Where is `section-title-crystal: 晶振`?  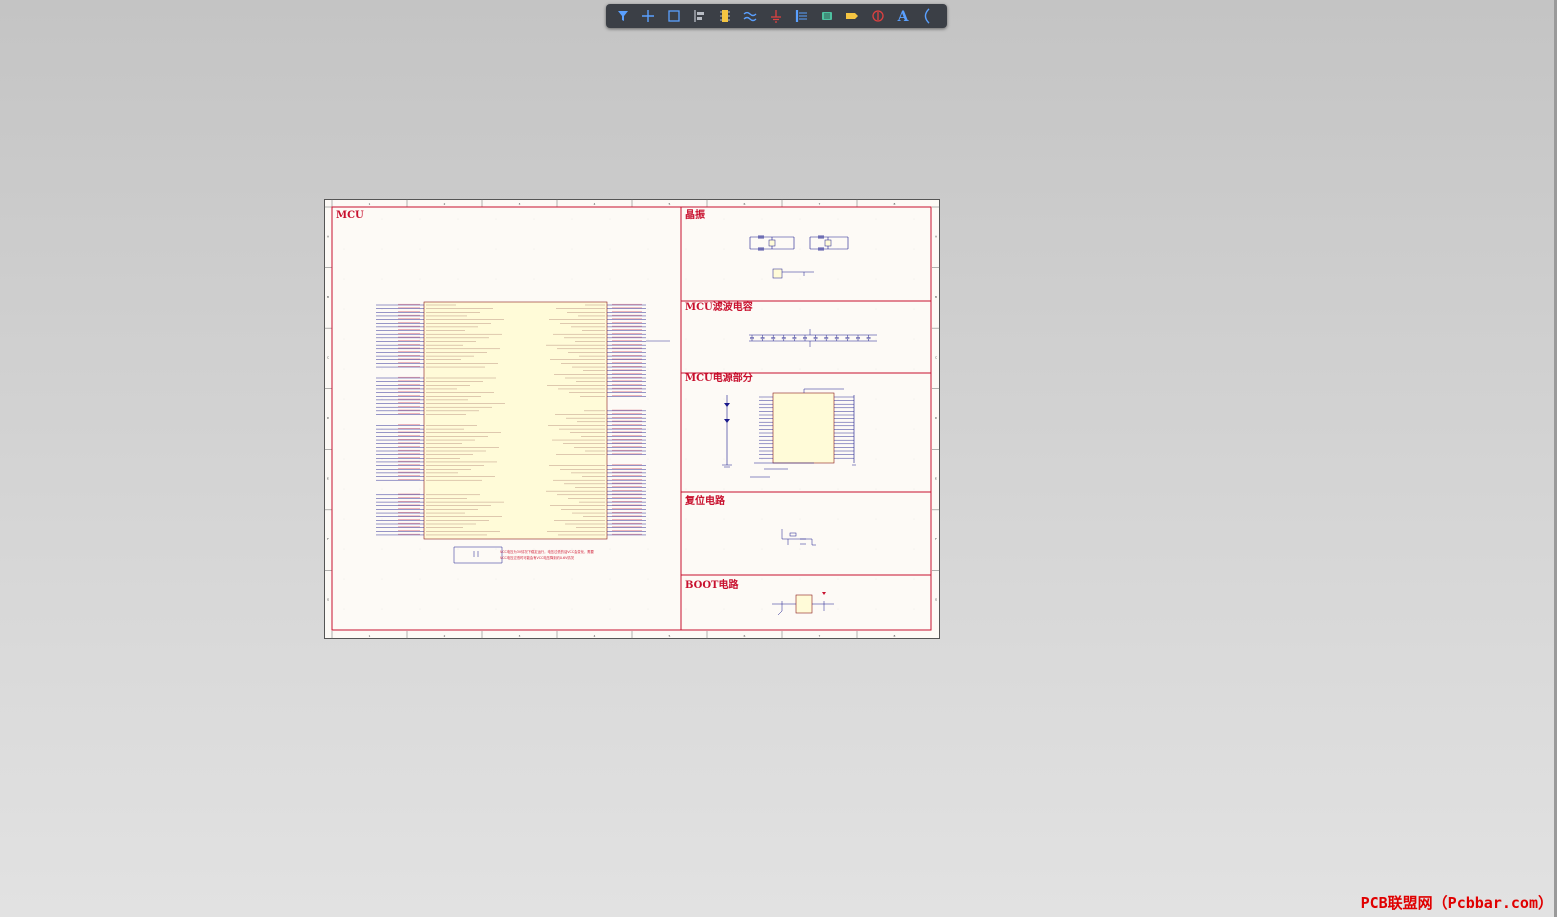 section-title-crystal: 晶振 is located at coordinates (695, 215).